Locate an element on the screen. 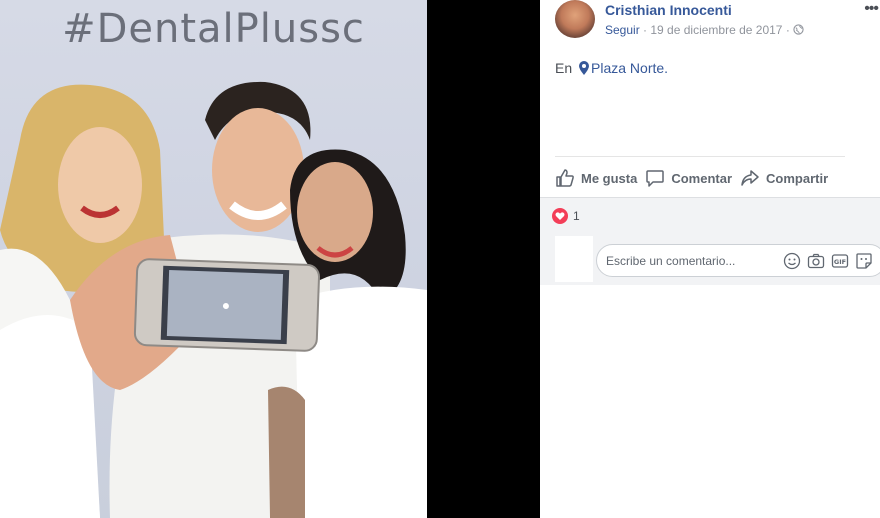 Image resolution: width=880 pixels, height=518 pixels. comment-label: Comentar is located at coordinates (702, 178).